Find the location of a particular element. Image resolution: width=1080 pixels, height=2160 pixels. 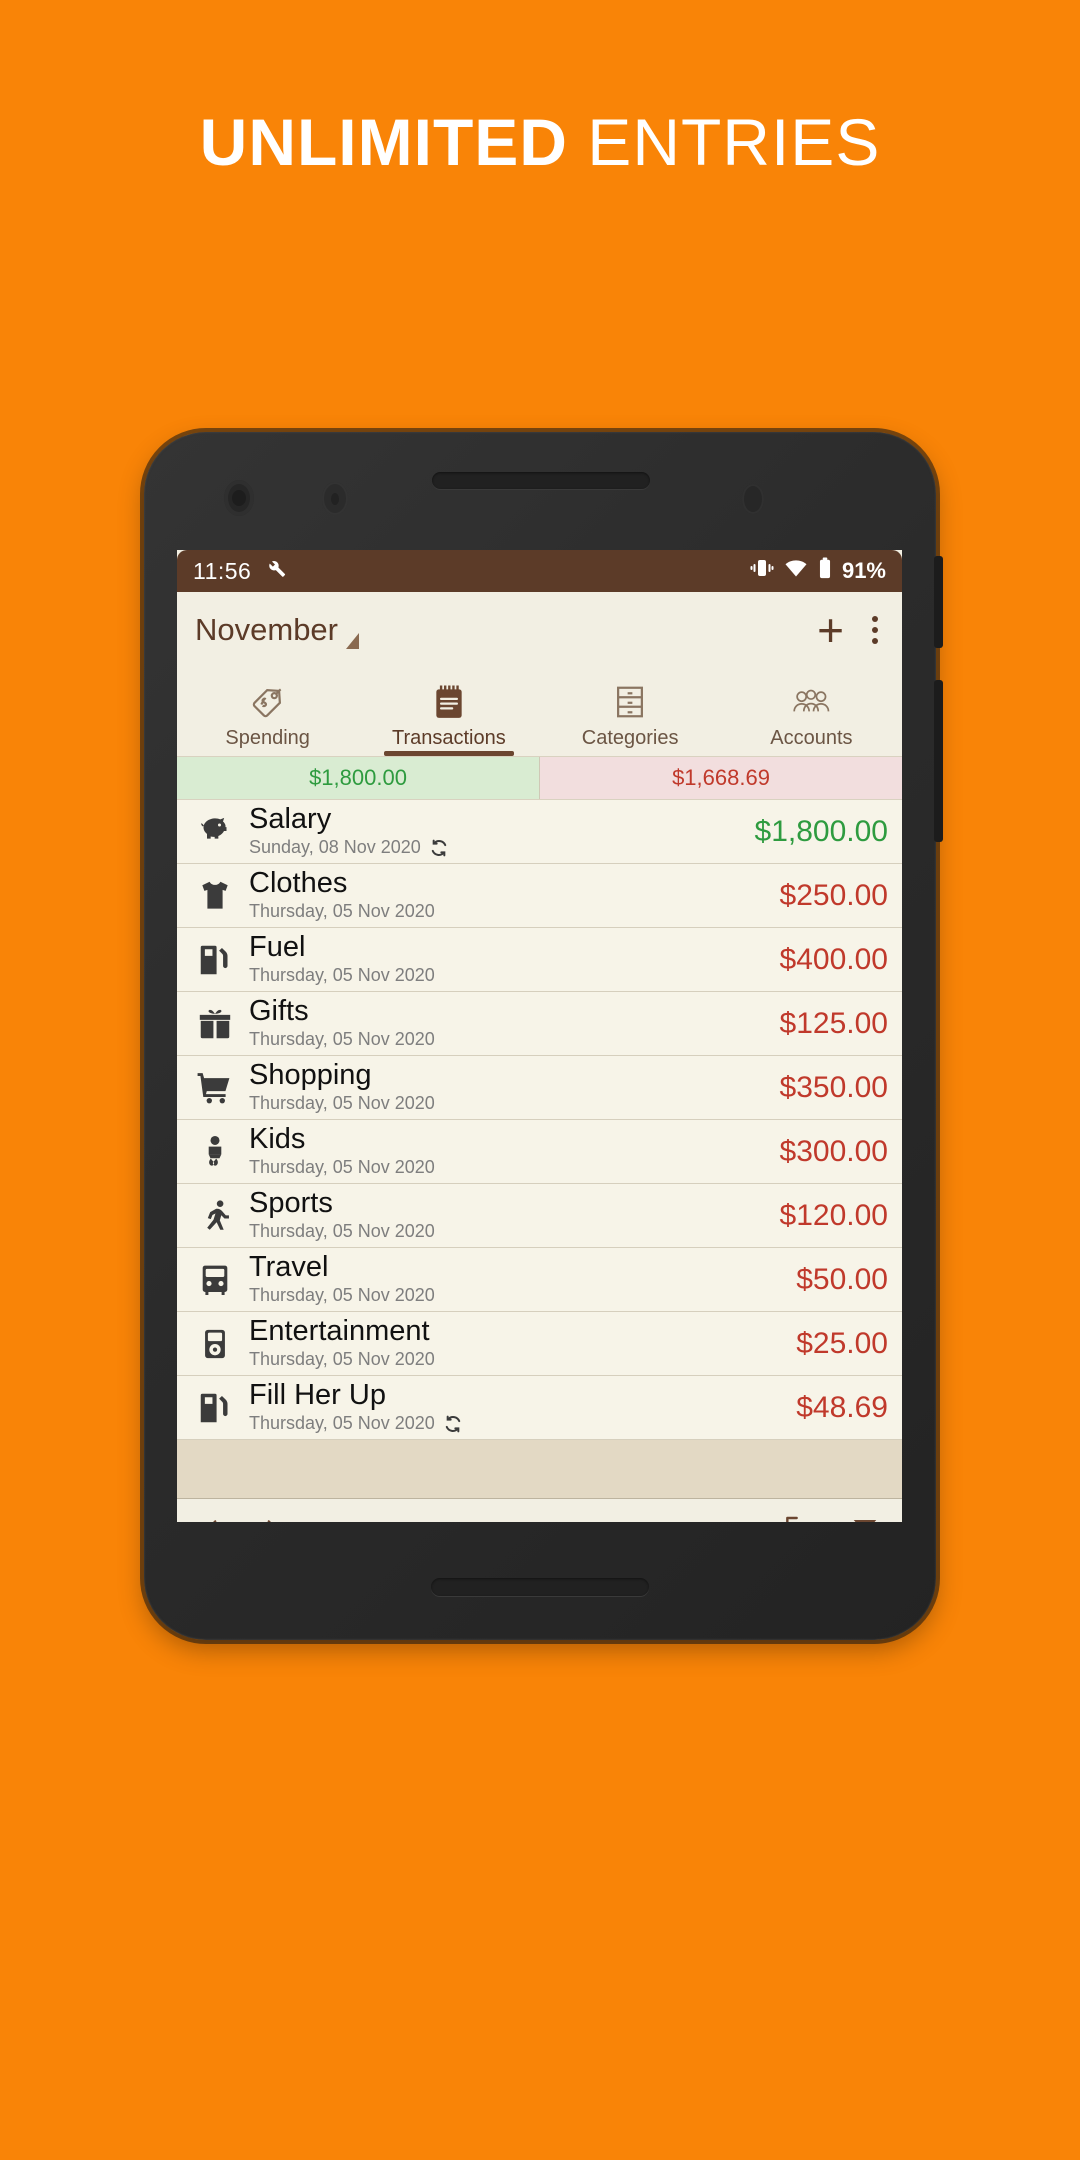

transaction-row: Fill Her Up Thursday, 05 Nov 2020 $48.69 is located at coordinates (539, 1408).